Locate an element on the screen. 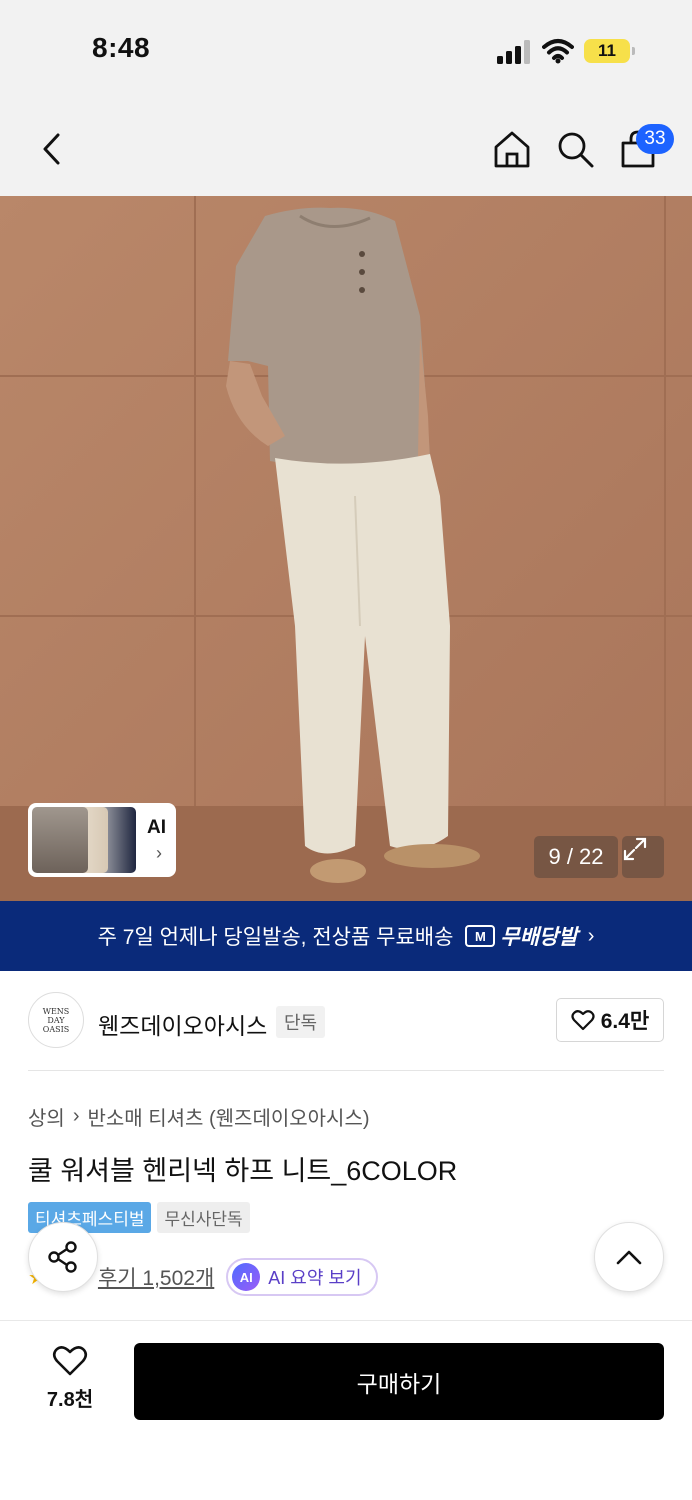 The width and height of the screenshot is (692, 1500). ai-label: AI is located at coordinates (156, 827).